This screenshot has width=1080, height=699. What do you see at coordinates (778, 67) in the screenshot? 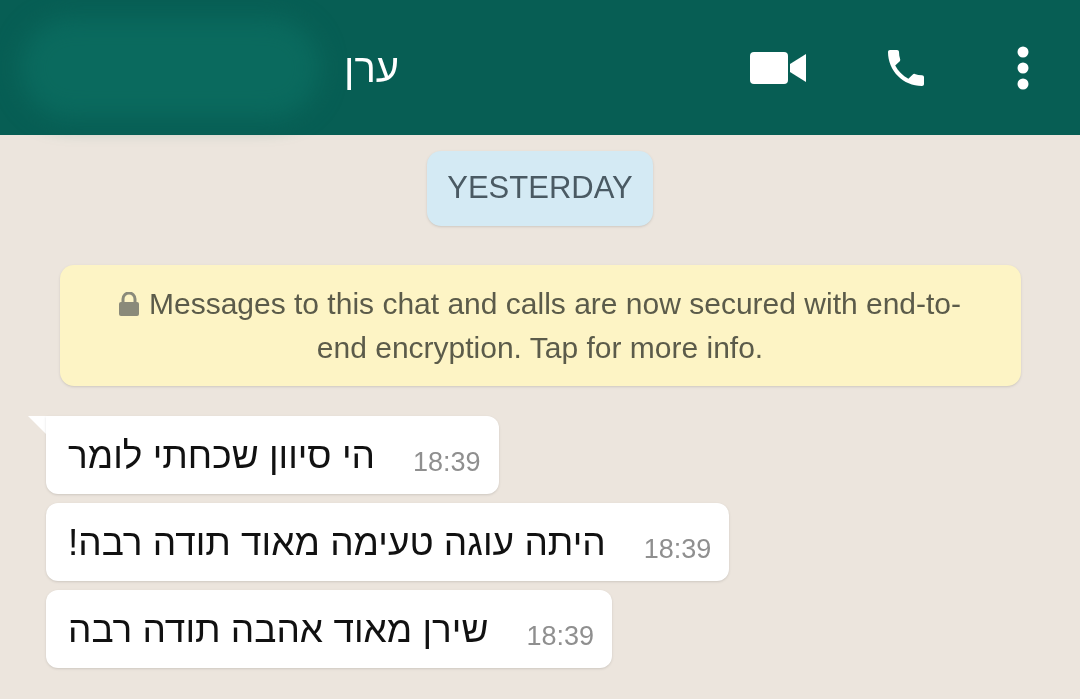
I see `video-call-icon` at bounding box center [778, 67].